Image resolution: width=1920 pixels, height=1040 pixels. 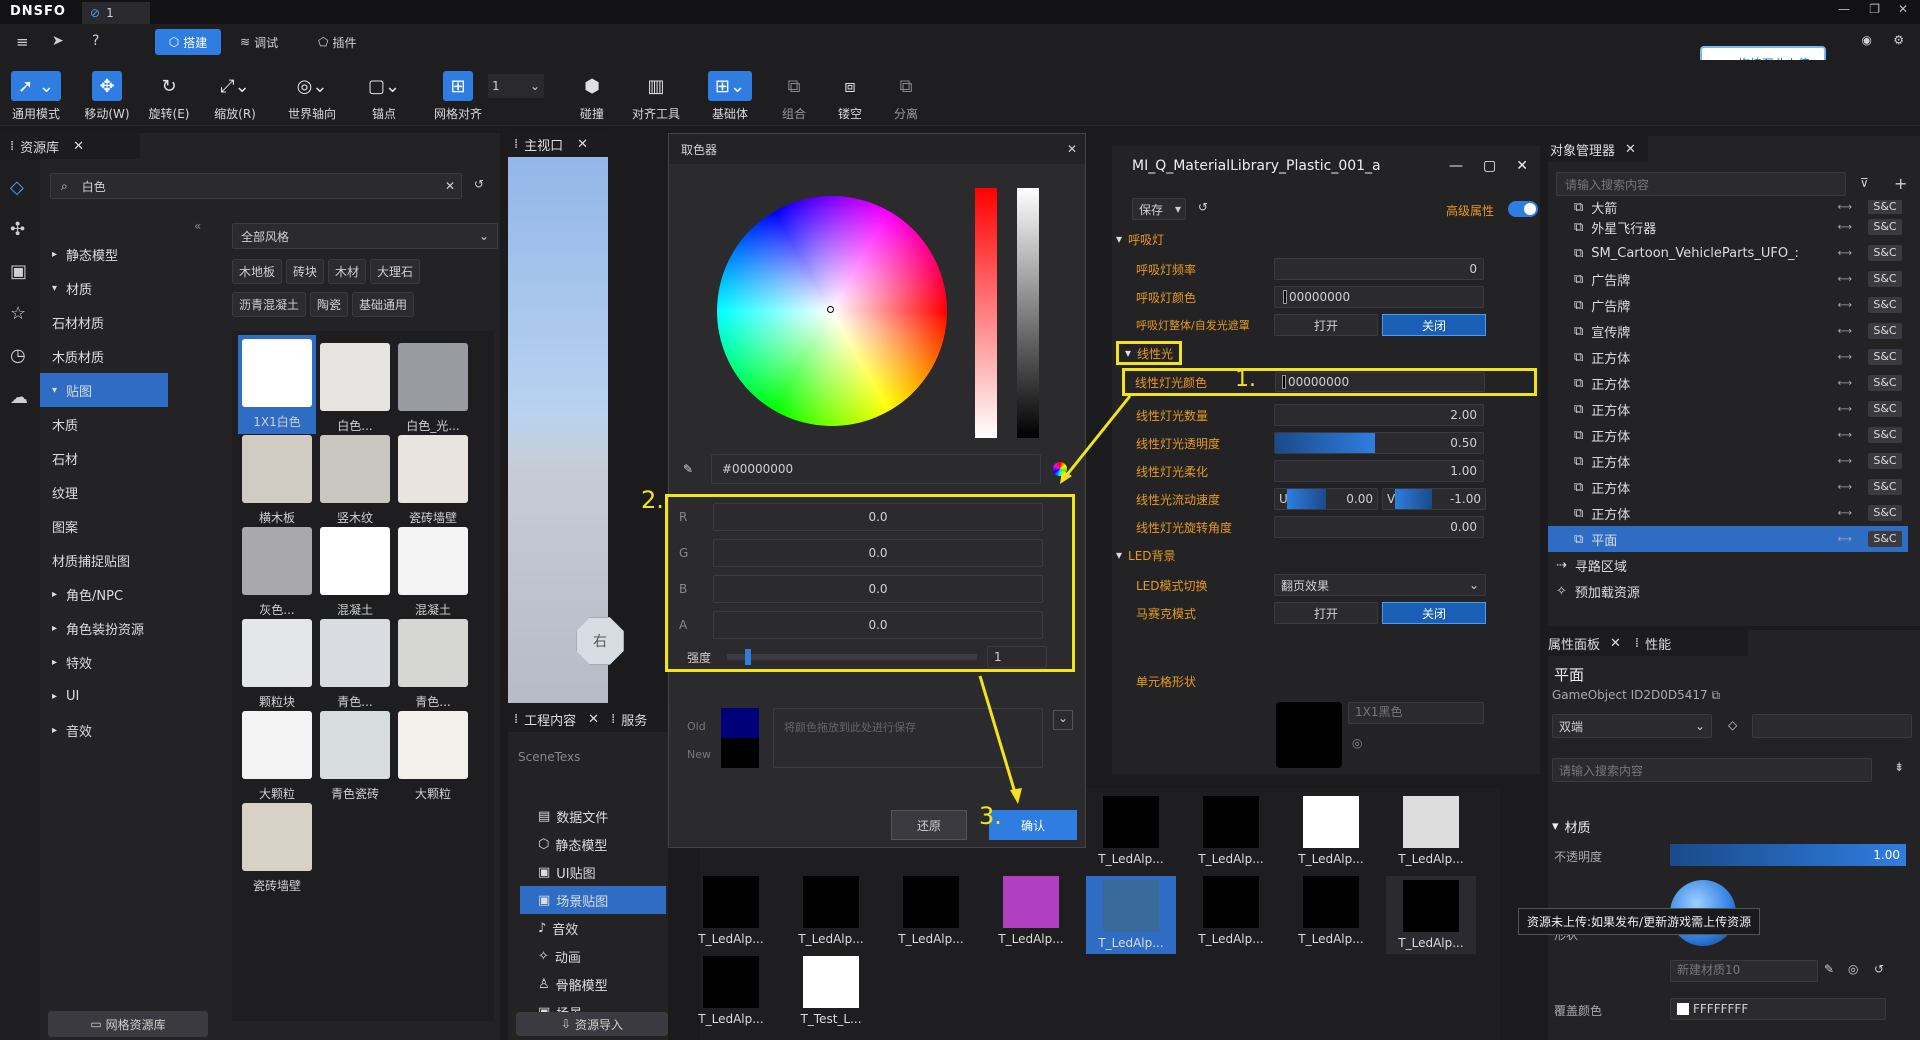 What do you see at coordinates (1832, 726) in the screenshot?
I see `tag-input` at bounding box center [1832, 726].